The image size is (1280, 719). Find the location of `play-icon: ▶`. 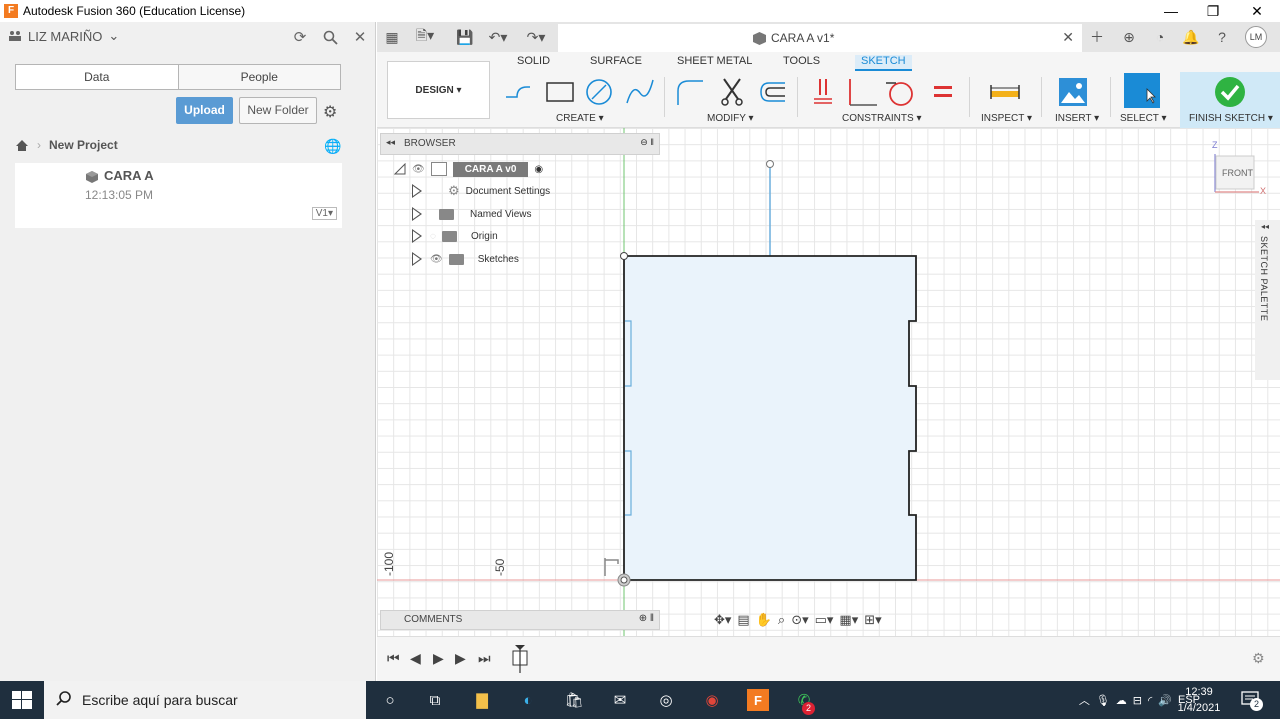

play-icon: ▶ is located at coordinates (438, 658).